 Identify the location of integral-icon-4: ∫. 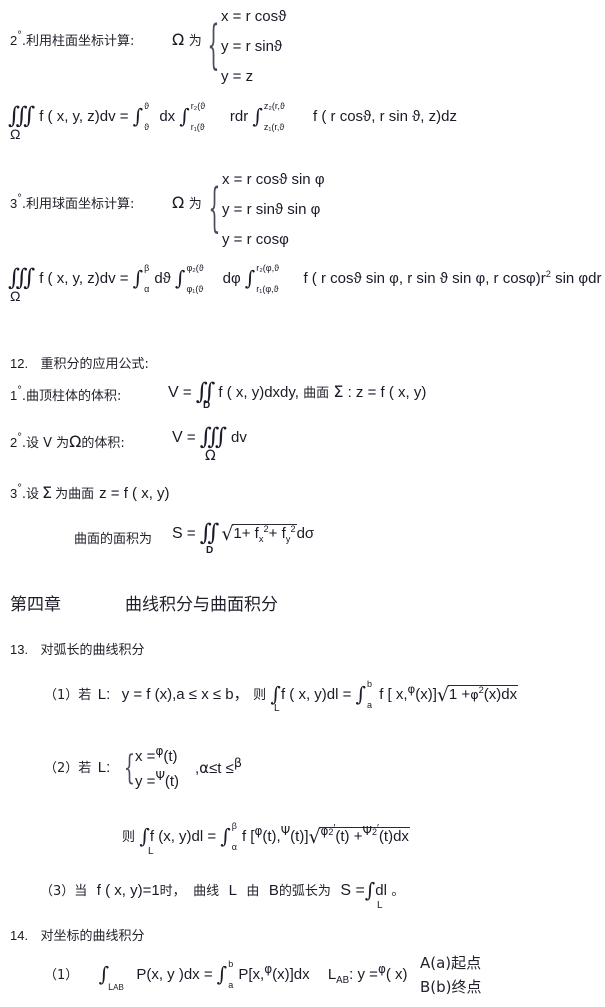
(138, 278).